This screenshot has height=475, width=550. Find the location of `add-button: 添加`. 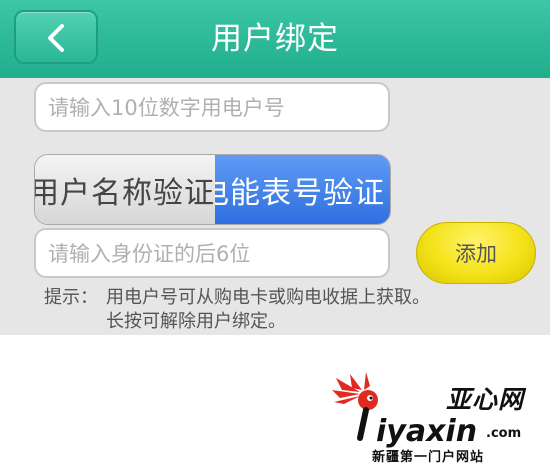

add-button: 添加 is located at coordinates (476, 253).